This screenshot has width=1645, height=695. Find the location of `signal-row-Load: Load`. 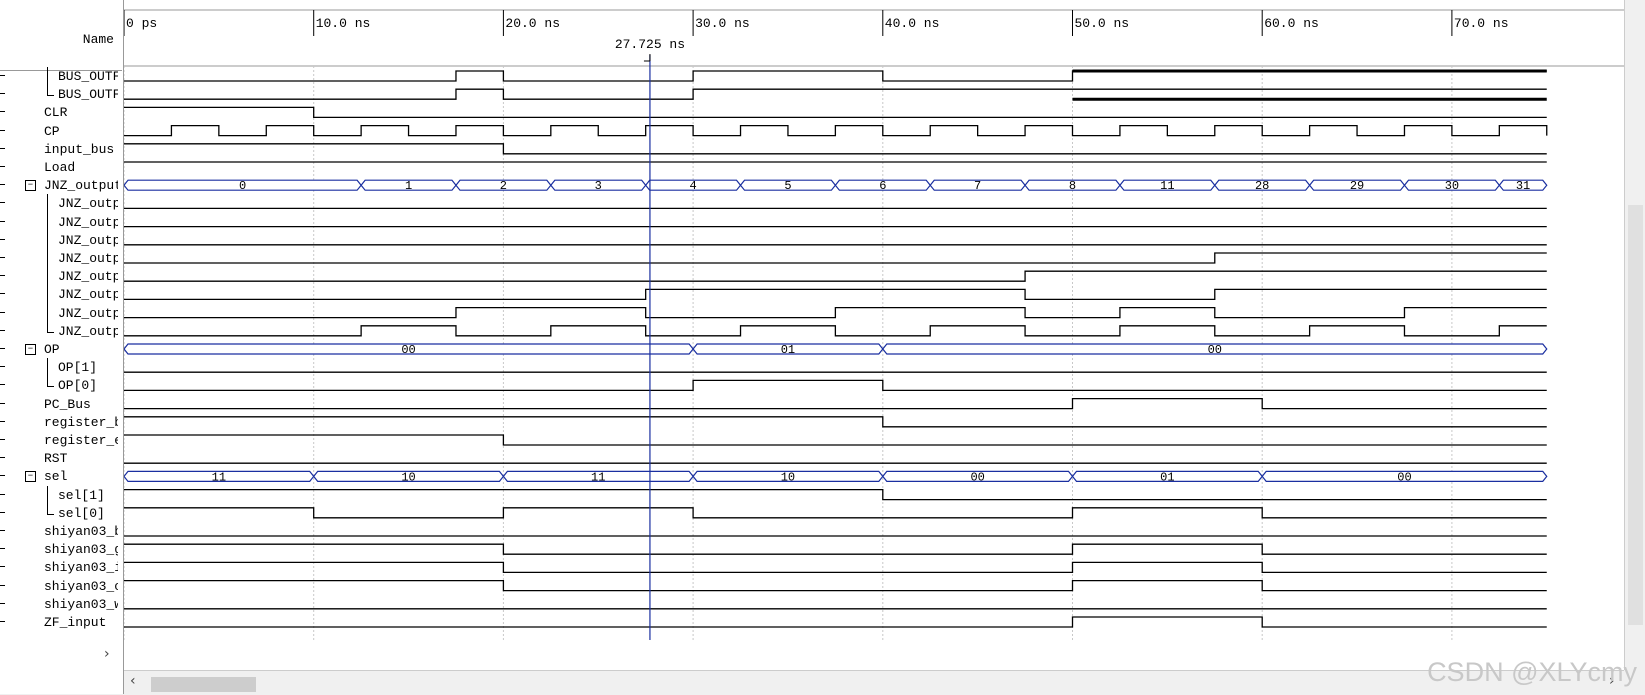

signal-row-Load: Load is located at coordinates (61, 167).